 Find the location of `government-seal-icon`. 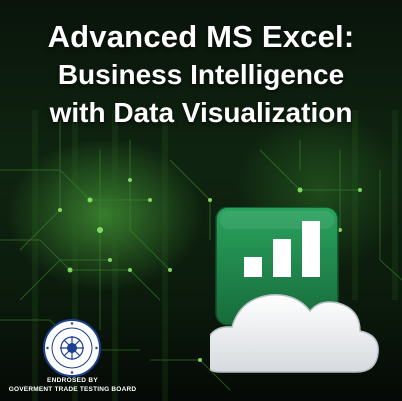

government-seal-icon is located at coordinates (72, 348).